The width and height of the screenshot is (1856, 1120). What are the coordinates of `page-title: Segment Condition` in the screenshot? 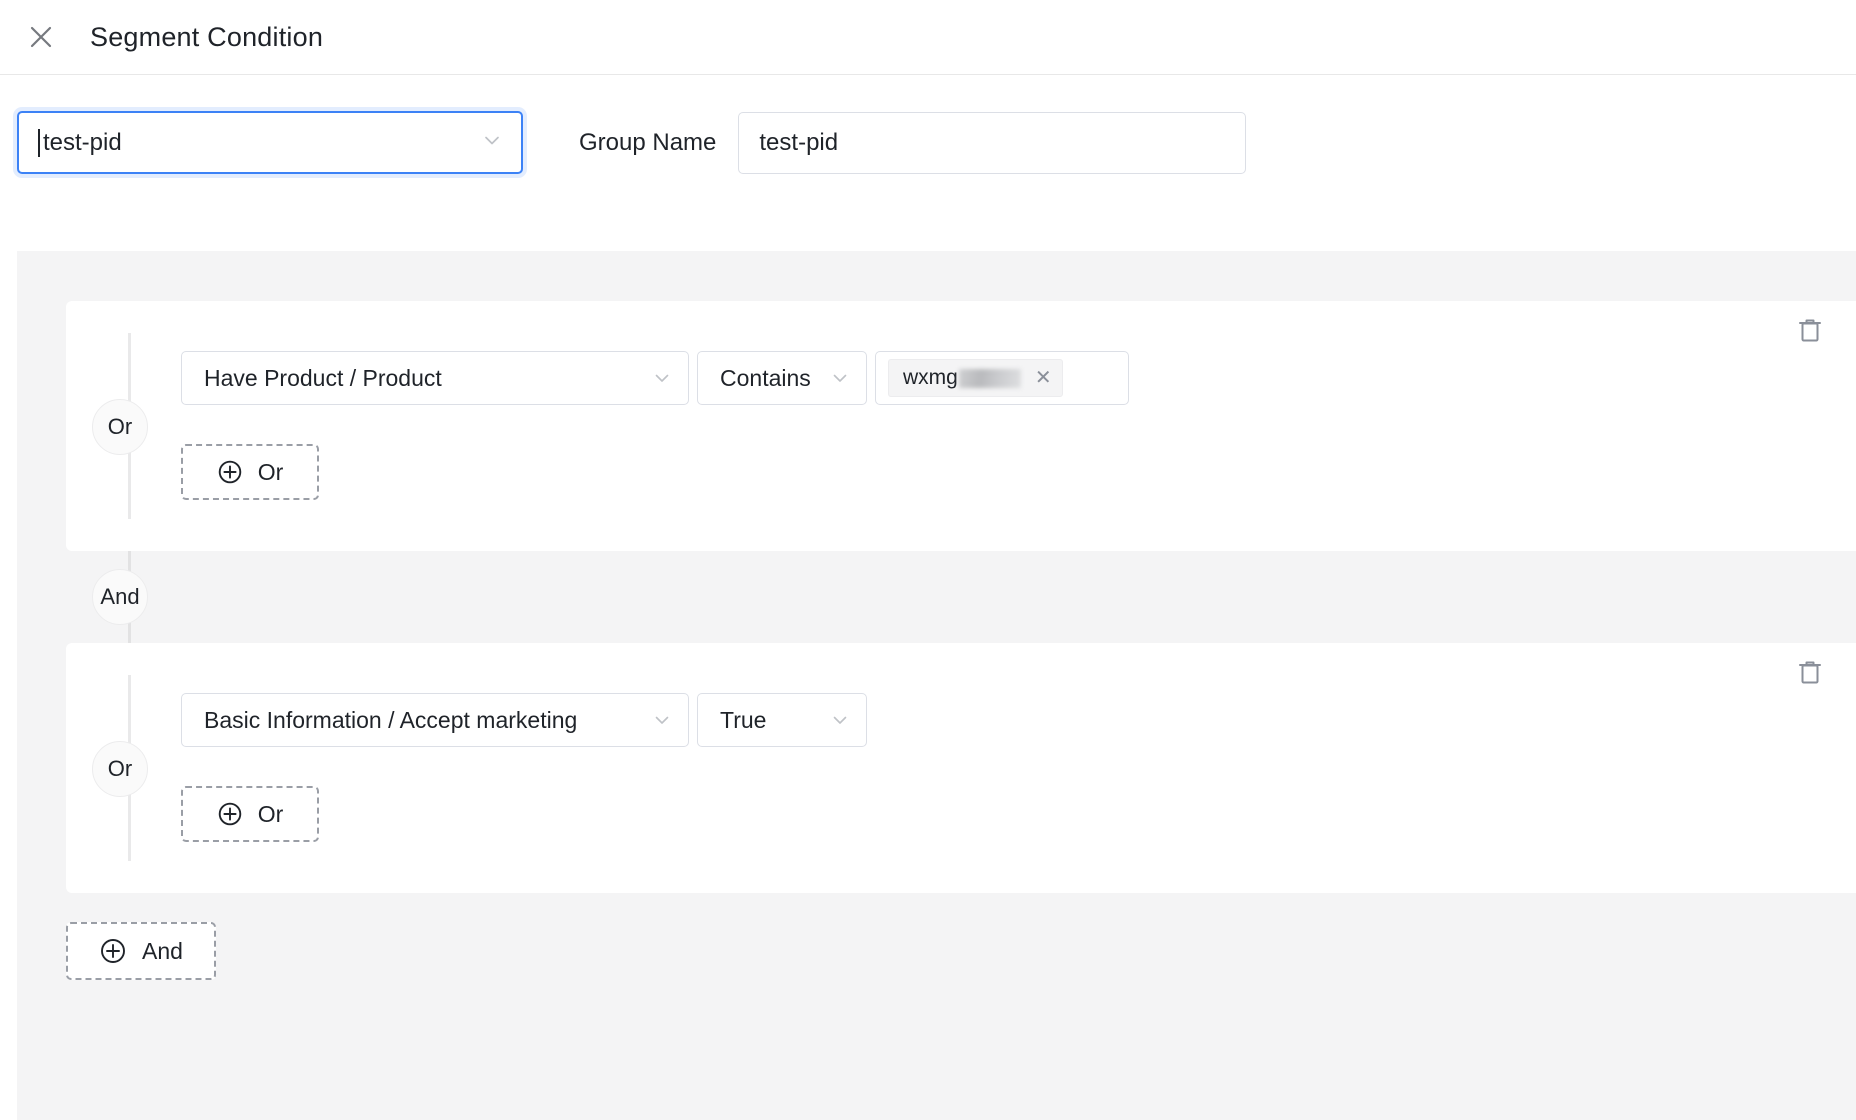 It's located at (207, 36).